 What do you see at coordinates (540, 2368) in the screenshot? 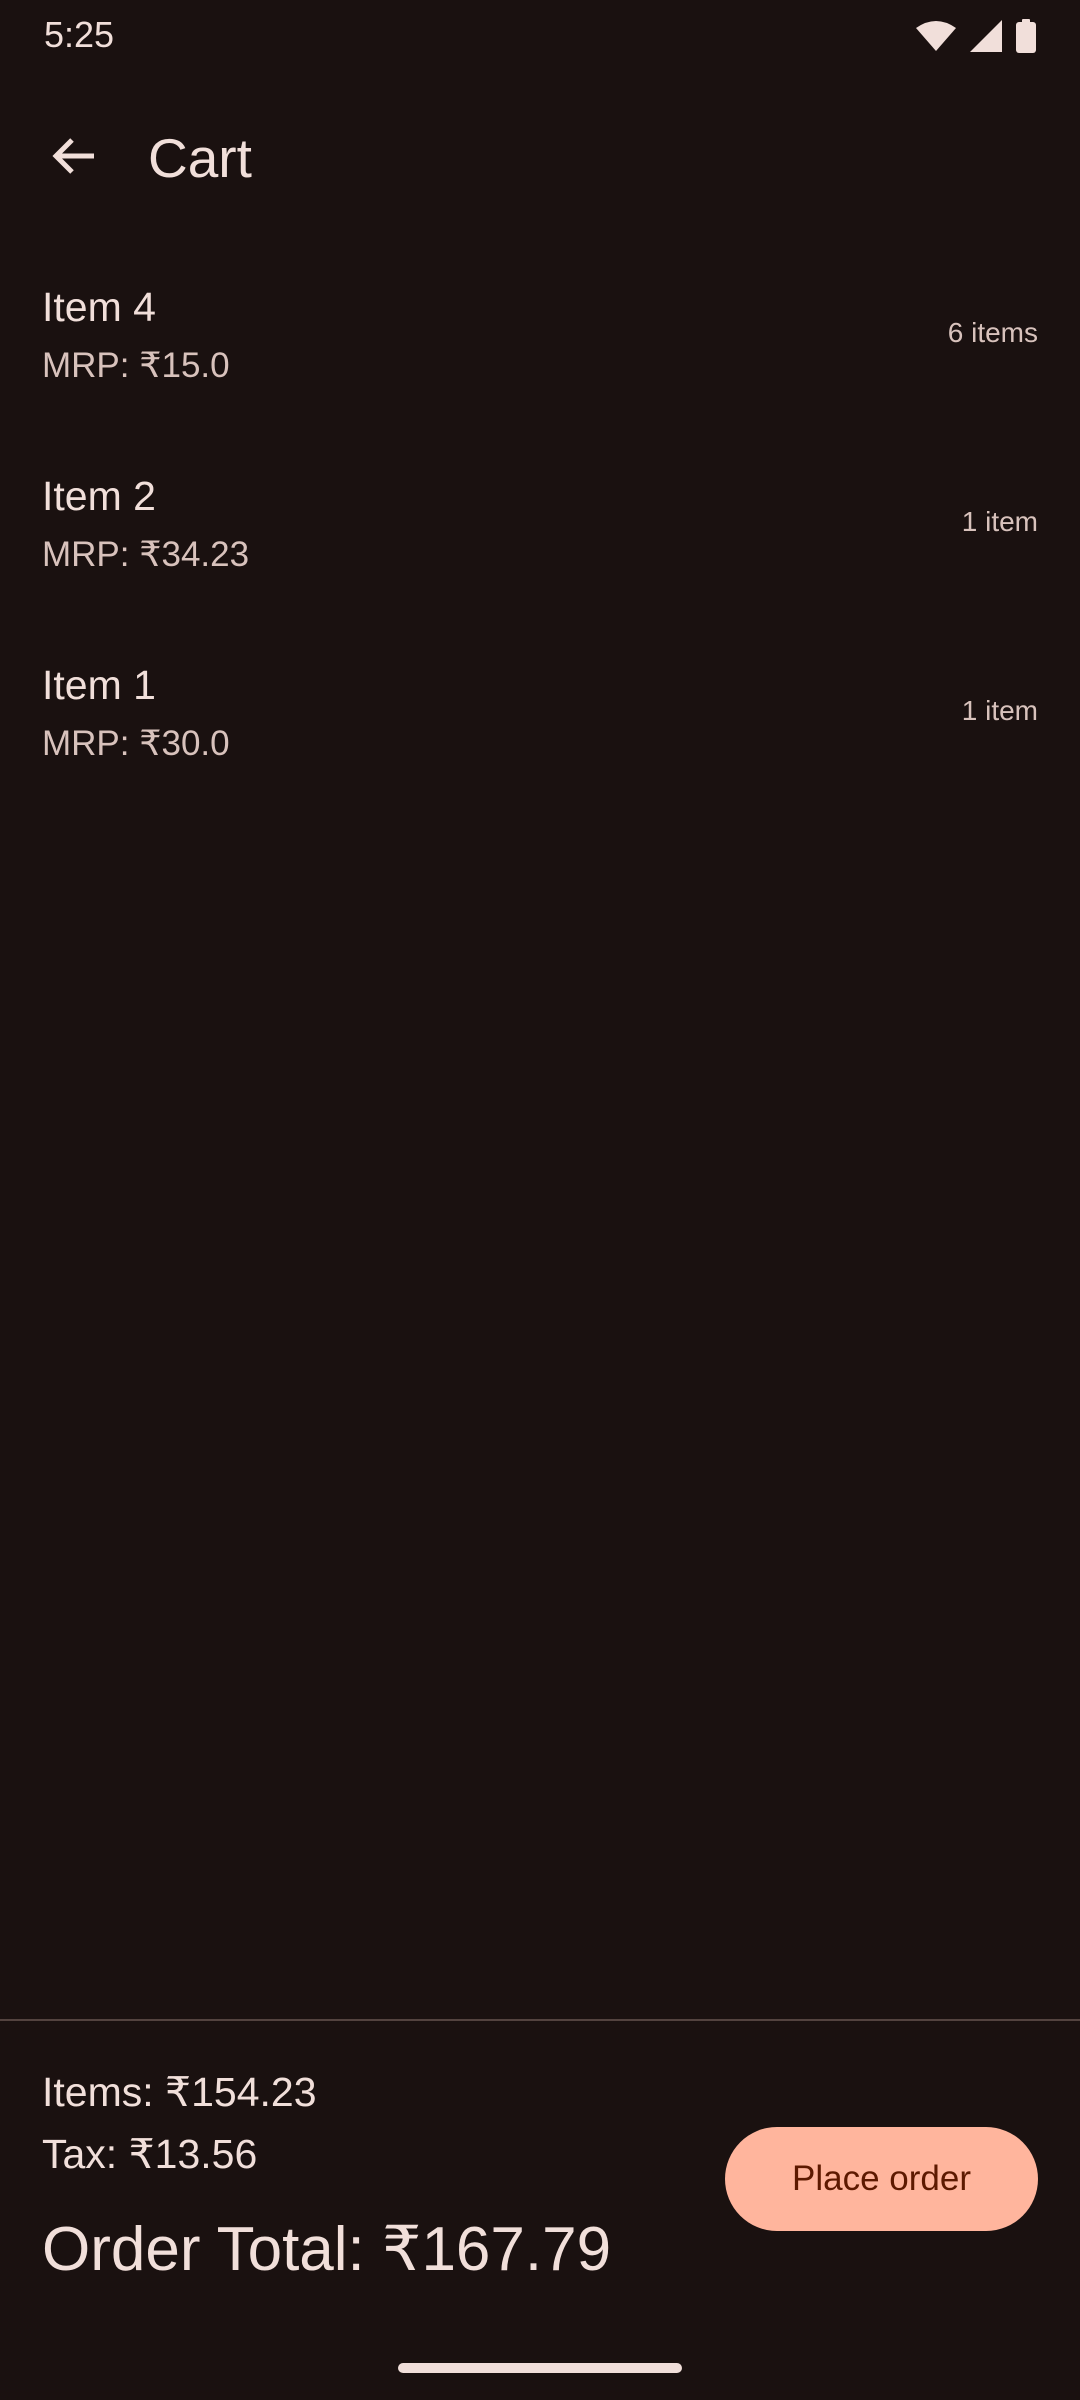
I see `gesture-nav-handle` at bounding box center [540, 2368].